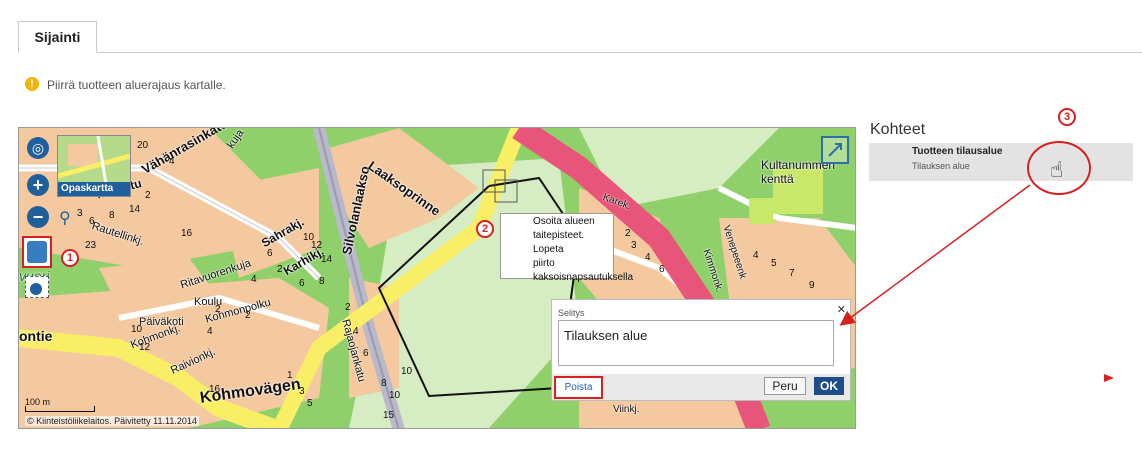 The width and height of the screenshot is (1142, 456). I want to click on house-number: 1, so click(290, 375).